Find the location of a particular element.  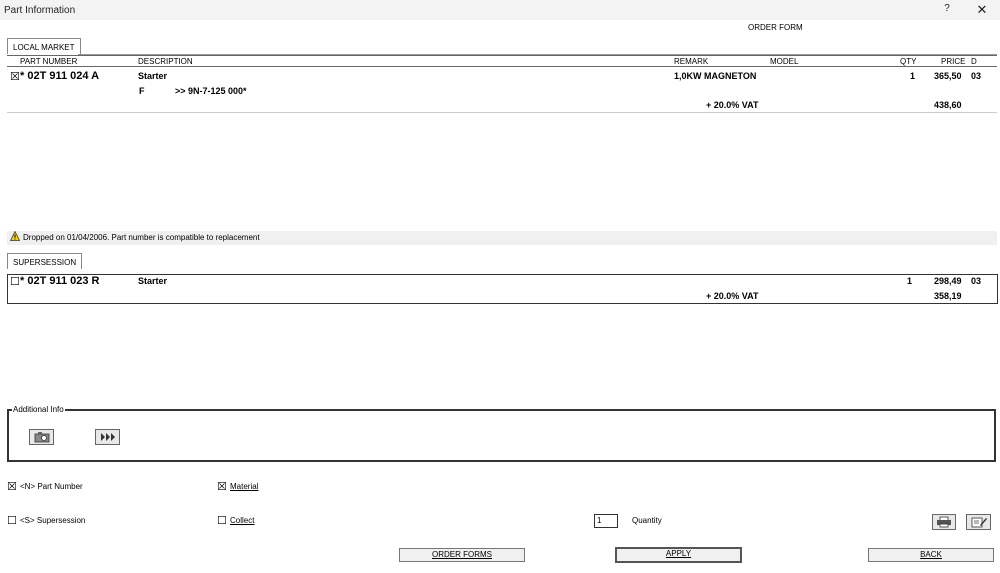

tab-local-market: LOCAL MARKET is located at coordinates (44, 46).